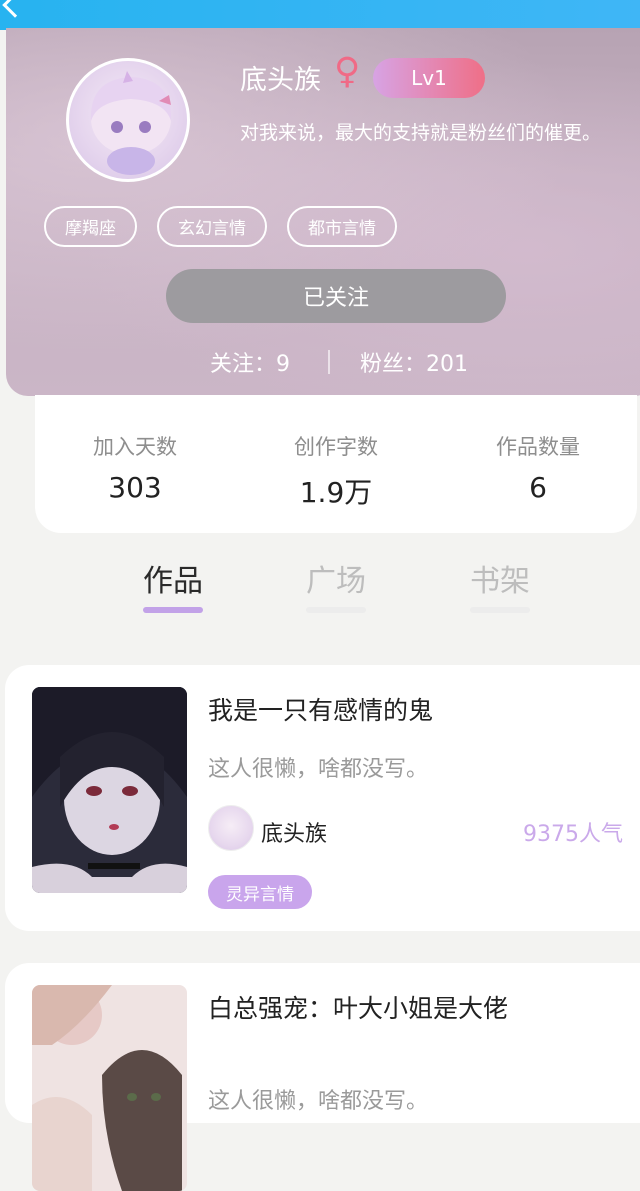 Image resolution: width=640 pixels, height=1191 pixels. I want to click on following-count: 关注：9, so click(250, 362).